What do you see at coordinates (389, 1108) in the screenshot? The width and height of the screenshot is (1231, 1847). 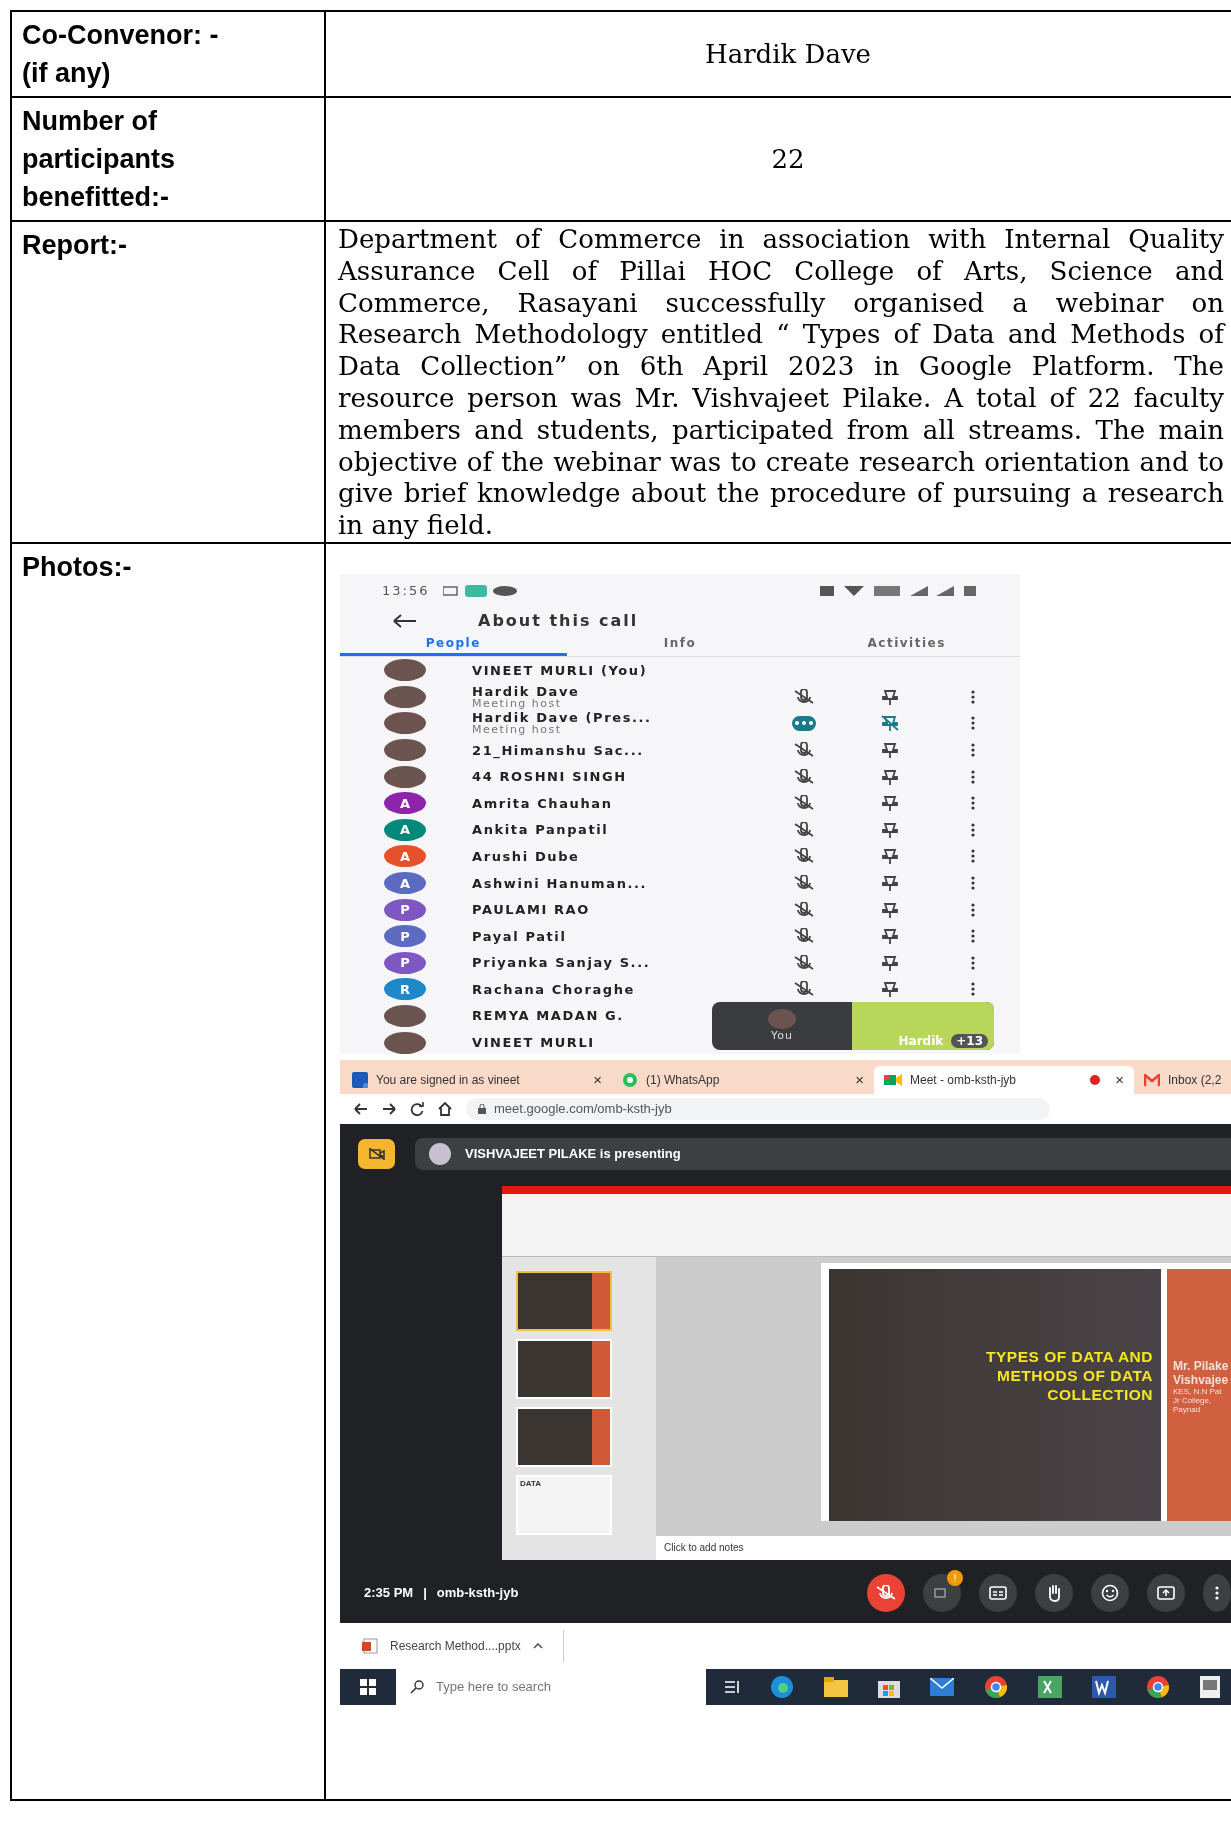 I see `forward-icon` at bounding box center [389, 1108].